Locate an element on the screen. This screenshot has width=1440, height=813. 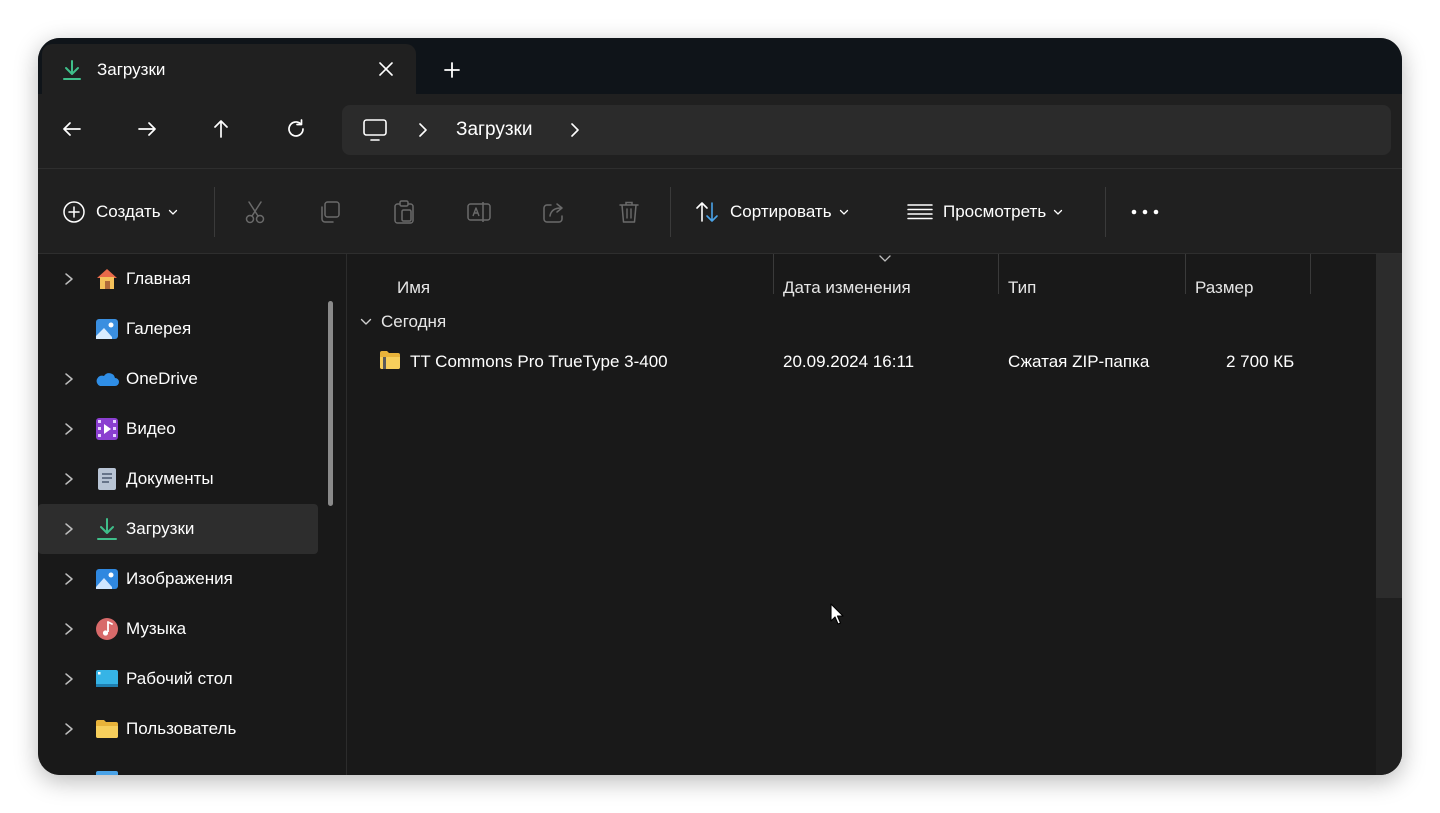
list-view-icon is located at coordinates (920, 212).